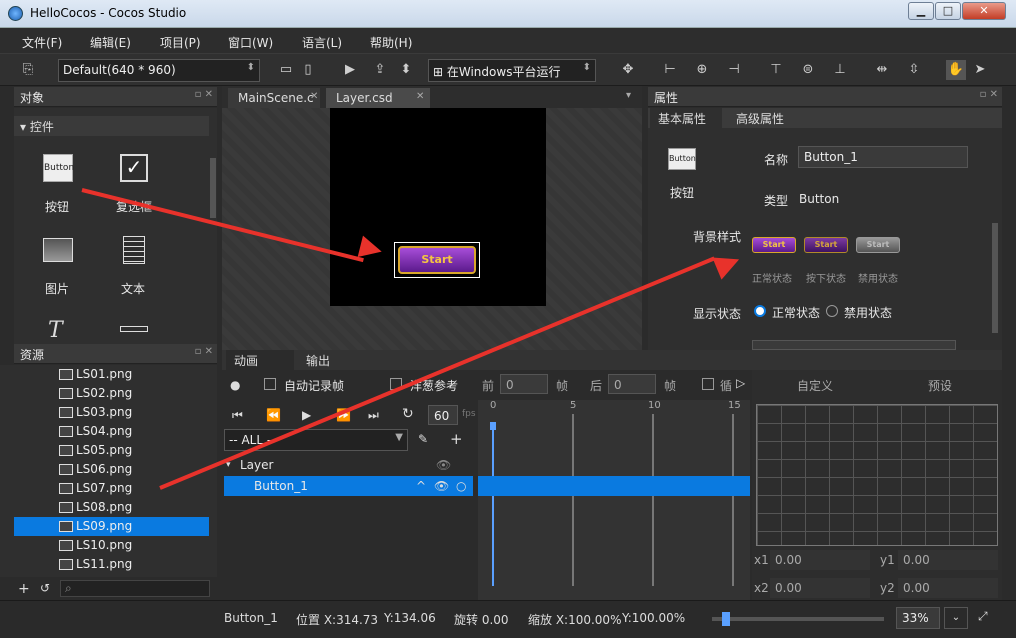 The width and height of the screenshot is (1016, 638). What do you see at coordinates (134, 329) in the screenshot?
I see `slider-widget-icon` at bounding box center [134, 329].